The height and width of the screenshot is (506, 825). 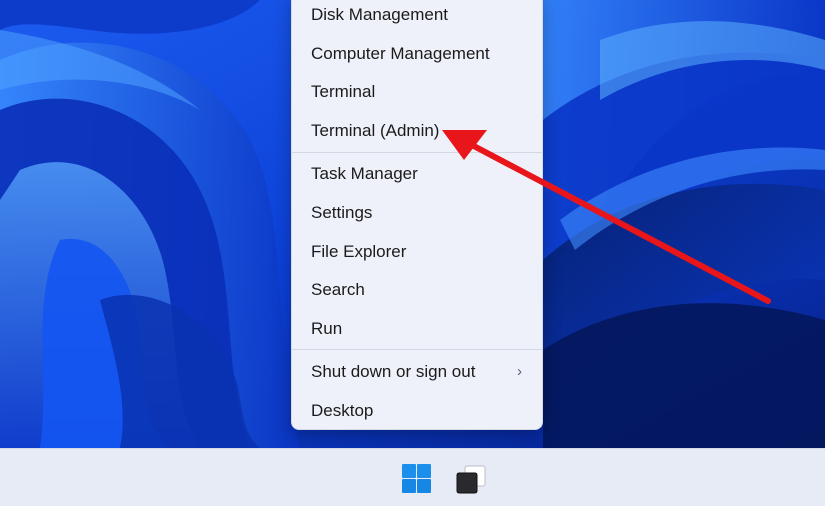 I want to click on menu-item-shut-down-or-sign-out: Shut down or sign out ›, so click(x=417, y=372).